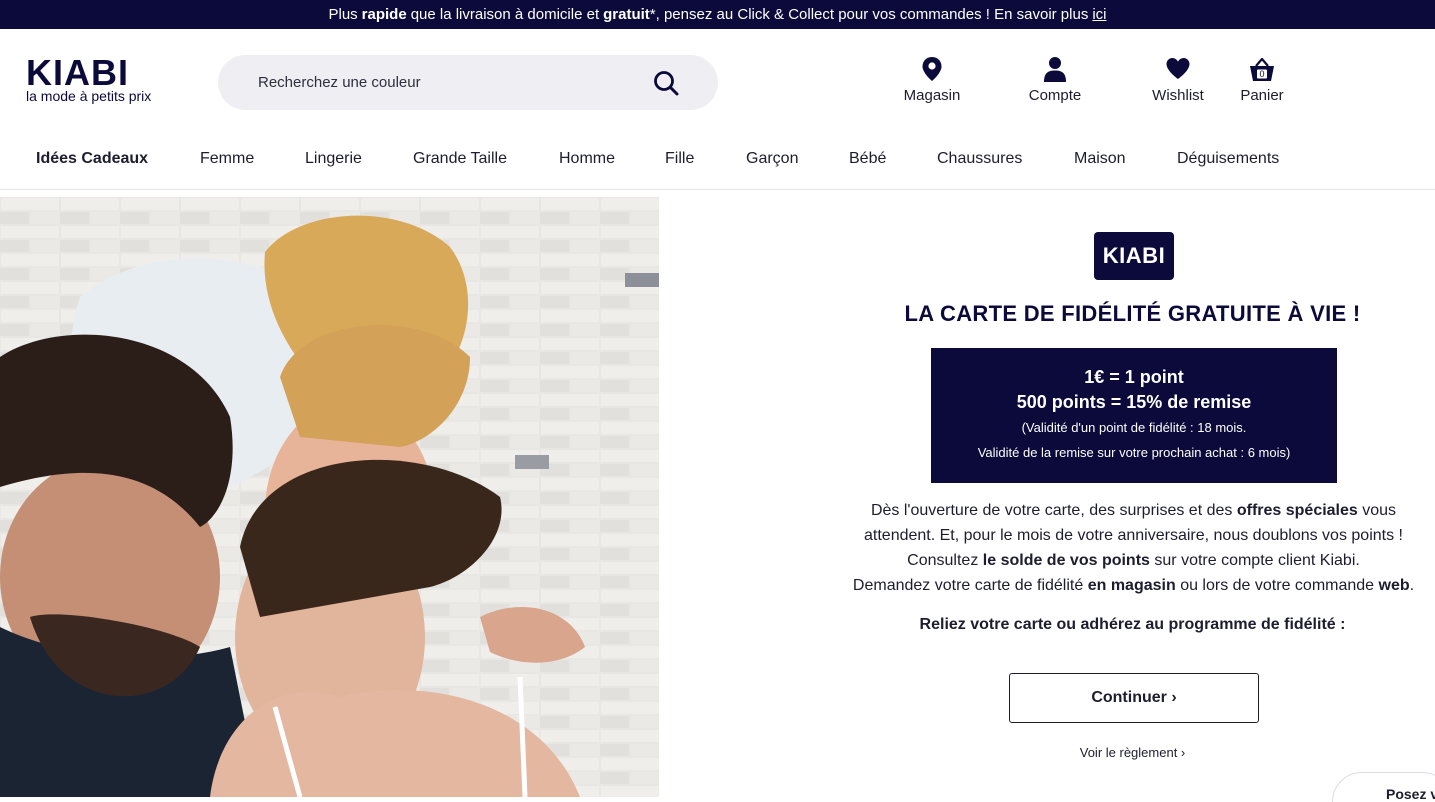  What do you see at coordinates (1178, 68) in the screenshot?
I see `heart-icon` at bounding box center [1178, 68].